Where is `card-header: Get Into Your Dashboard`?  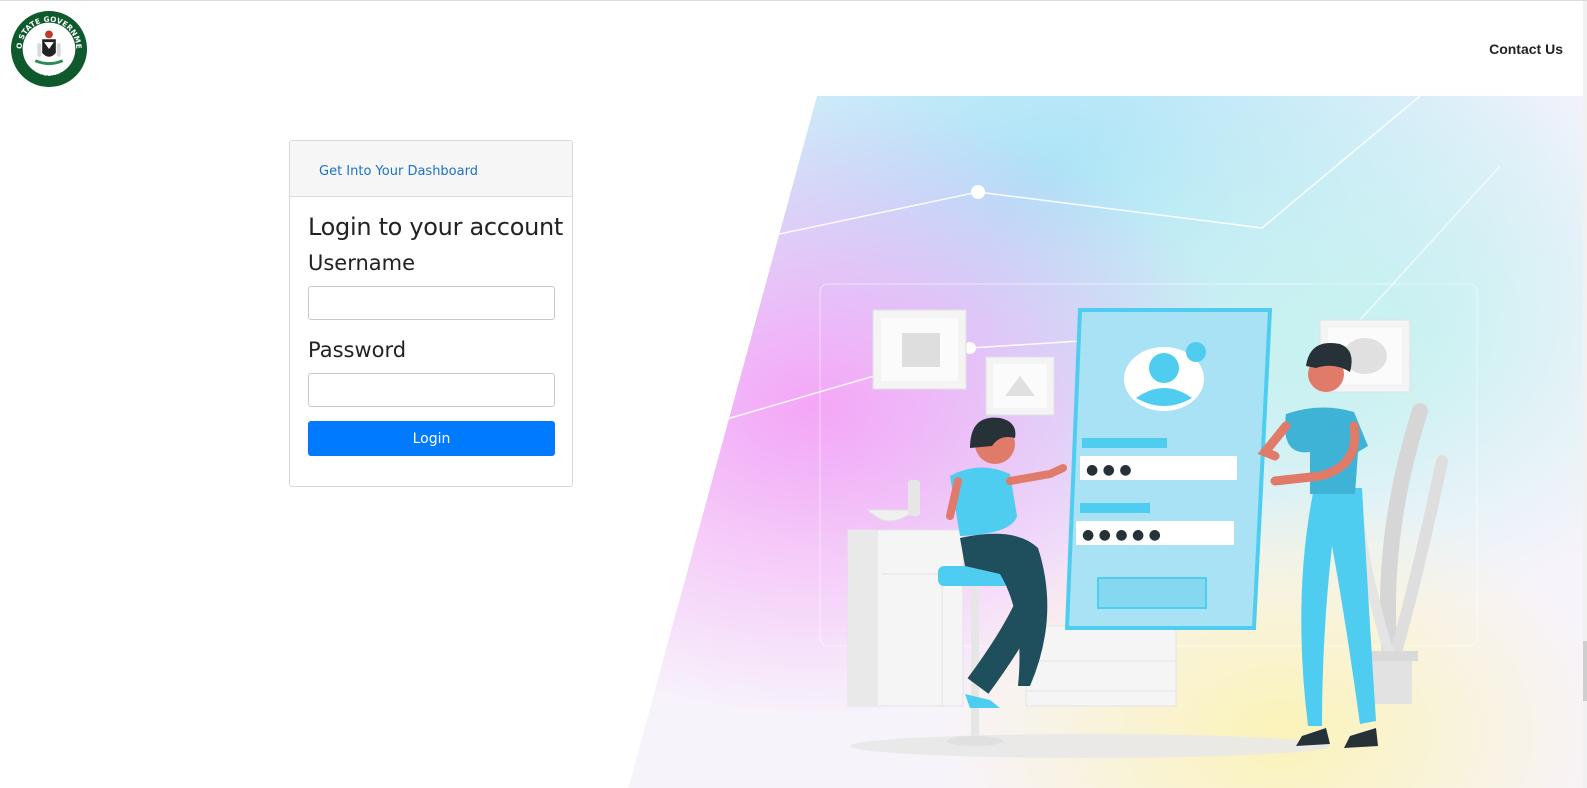
card-header: Get Into Your Dashboard is located at coordinates (431, 169).